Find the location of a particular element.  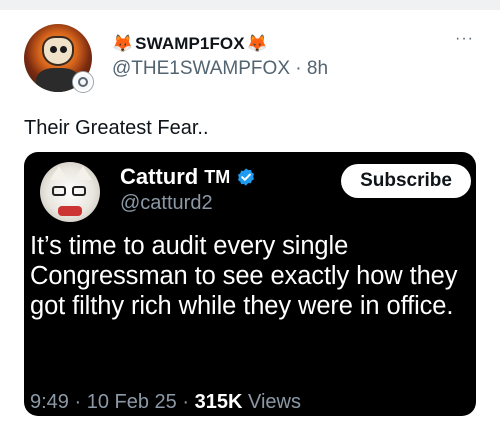

tweet-text: Their Greatest Fear.. is located at coordinates (116, 128).